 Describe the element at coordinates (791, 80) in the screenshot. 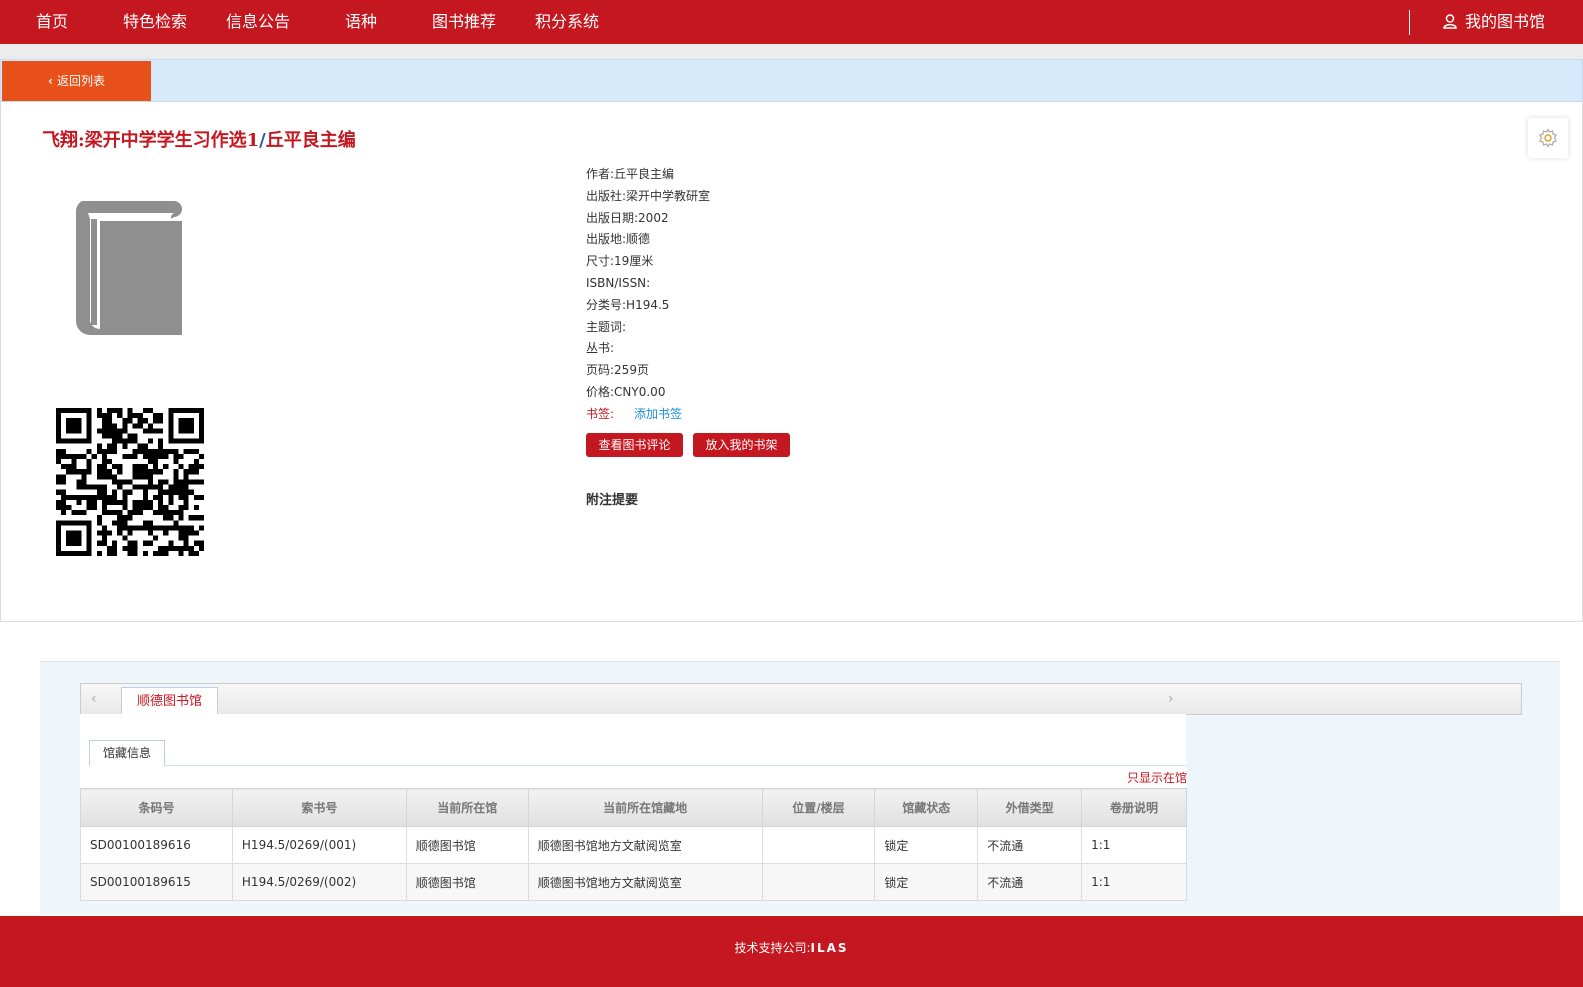

I see `back-bar: ‹ 返回列表` at that location.